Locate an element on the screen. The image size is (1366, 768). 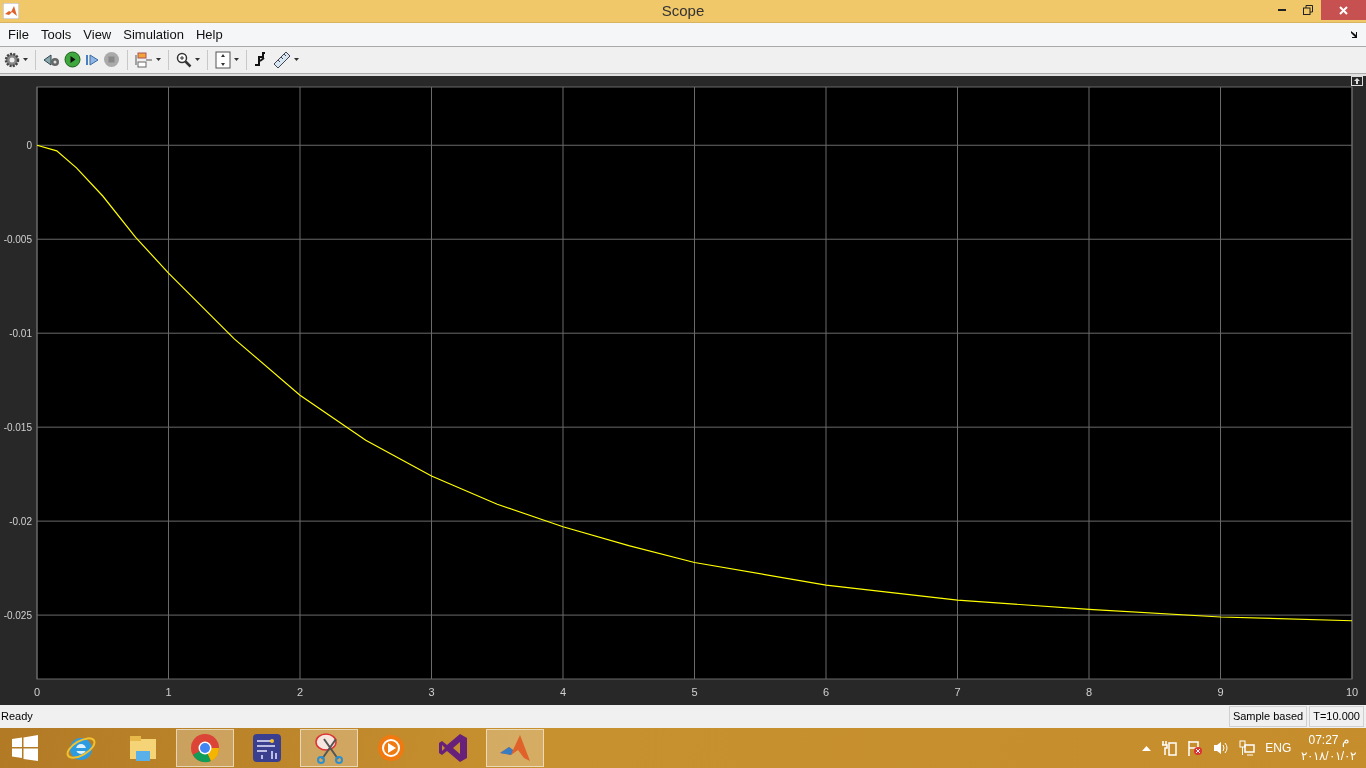
x-tick-label: 7 is located at coordinates (957, 691).